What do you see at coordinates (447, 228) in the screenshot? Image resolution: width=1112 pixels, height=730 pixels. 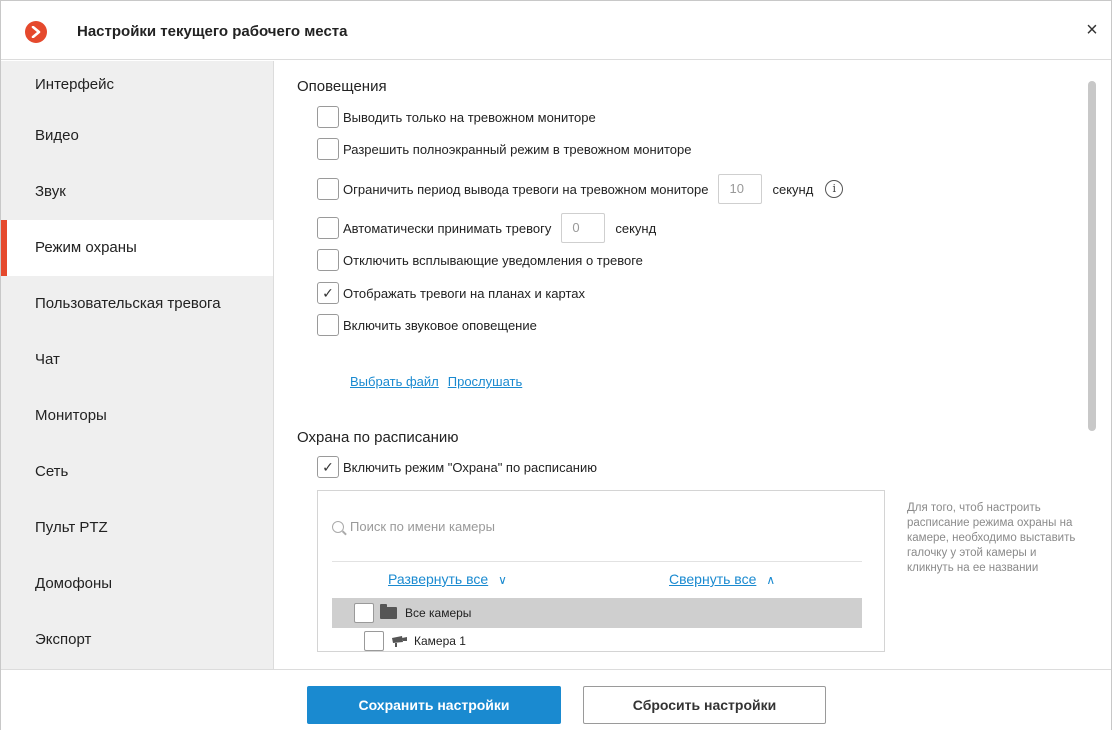 I see `option-label: Автоматически принимать тревогу` at bounding box center [447, 228].